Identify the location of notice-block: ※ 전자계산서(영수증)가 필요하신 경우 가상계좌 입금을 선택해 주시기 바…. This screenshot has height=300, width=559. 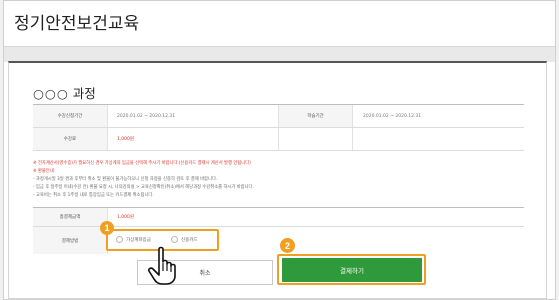
(278, 180).